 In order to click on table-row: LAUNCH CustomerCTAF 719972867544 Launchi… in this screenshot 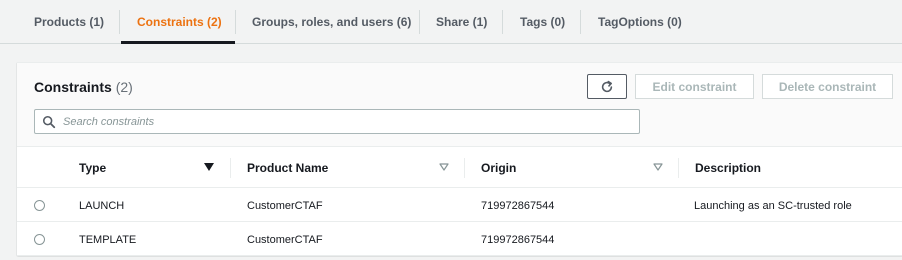, I will do `click(459, 205)`.